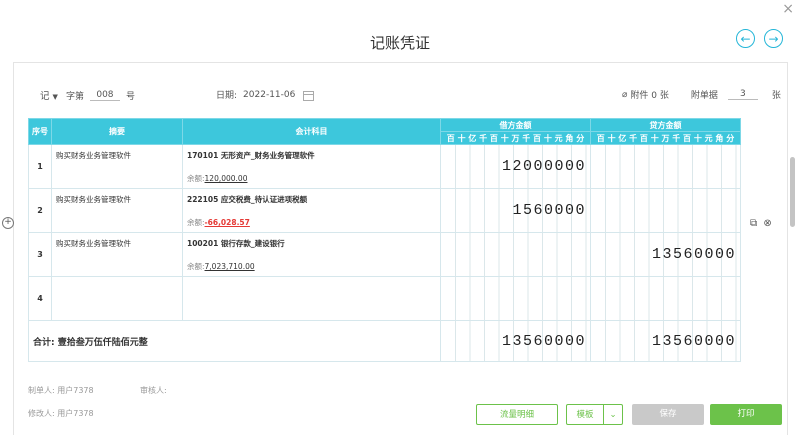 This screenshot has height=435, width=800. Describe the element at coordinates (517, 414) in the screenshot. I see `flow-detail-button: 流量明细` at that location.